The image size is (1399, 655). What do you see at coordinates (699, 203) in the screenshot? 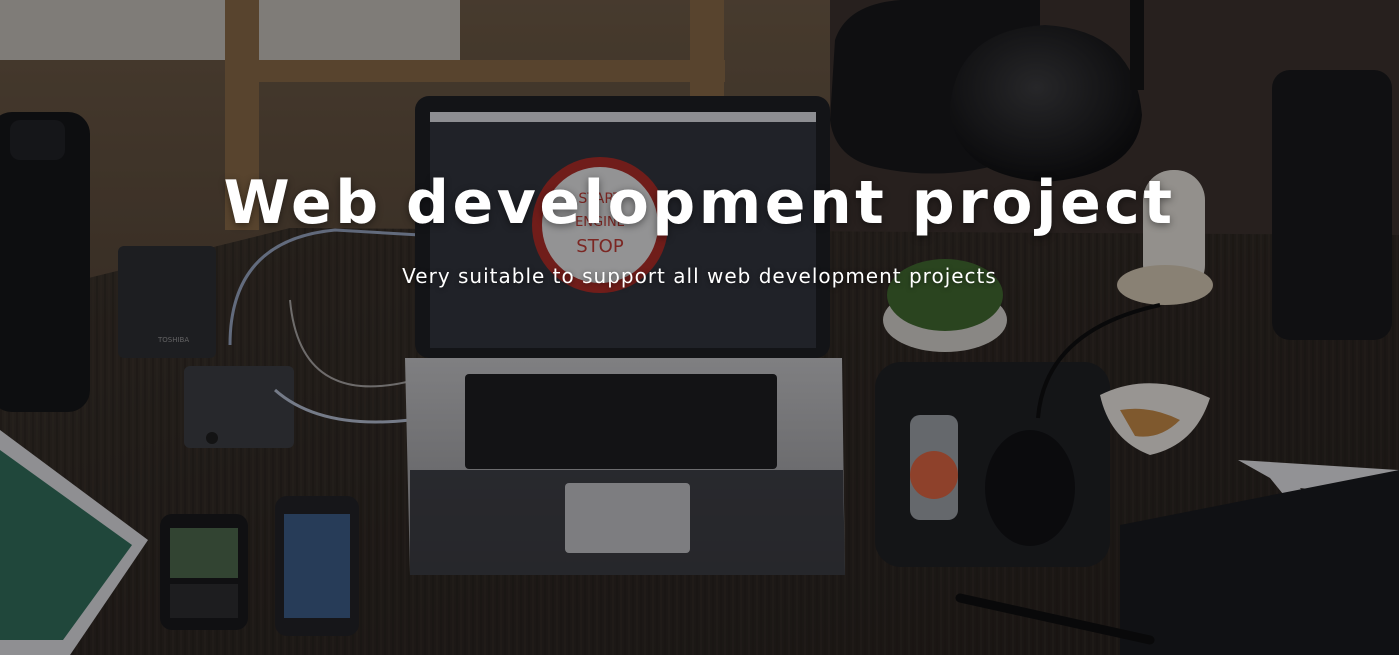
I see `hero-title: Web development project` at bounding box center [699, 203].